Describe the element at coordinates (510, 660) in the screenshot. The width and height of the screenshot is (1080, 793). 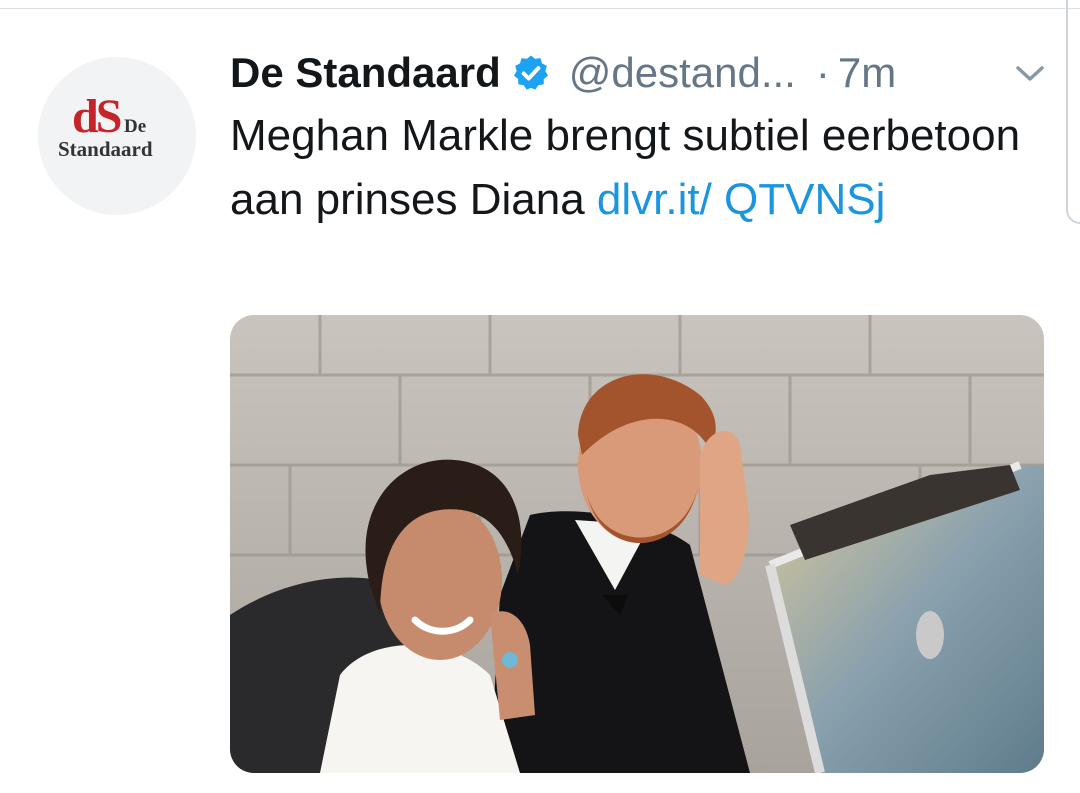
I see `ring` at that location.